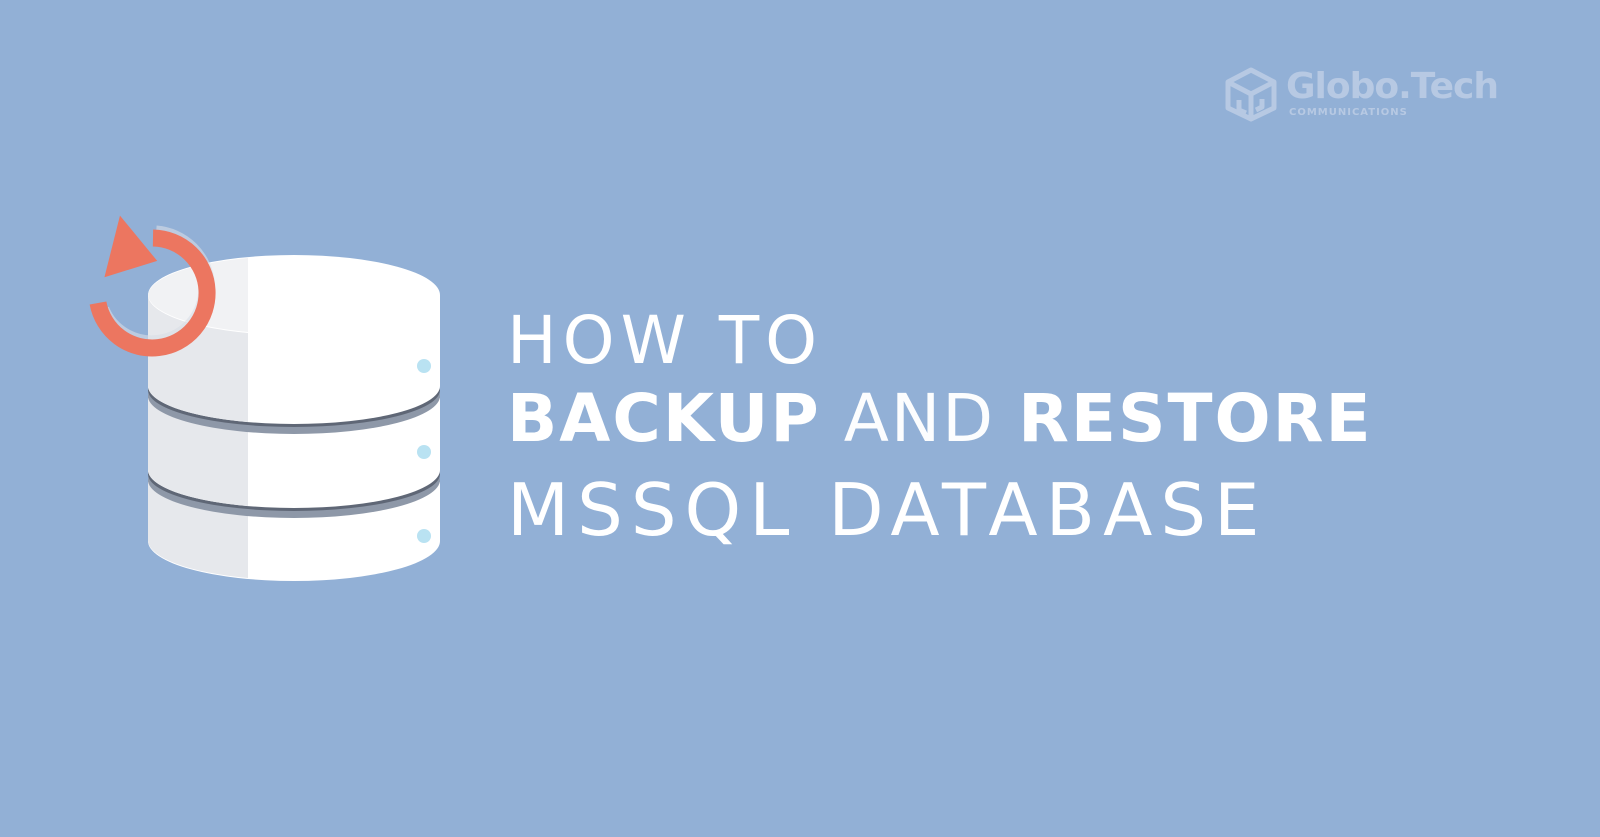 Image resolution: width=1600 pixels, height=837 pixels. Describe the element at coordinates (1392, 86) in the screenshot. I see `logo-name: Globo.Tech` at that location.